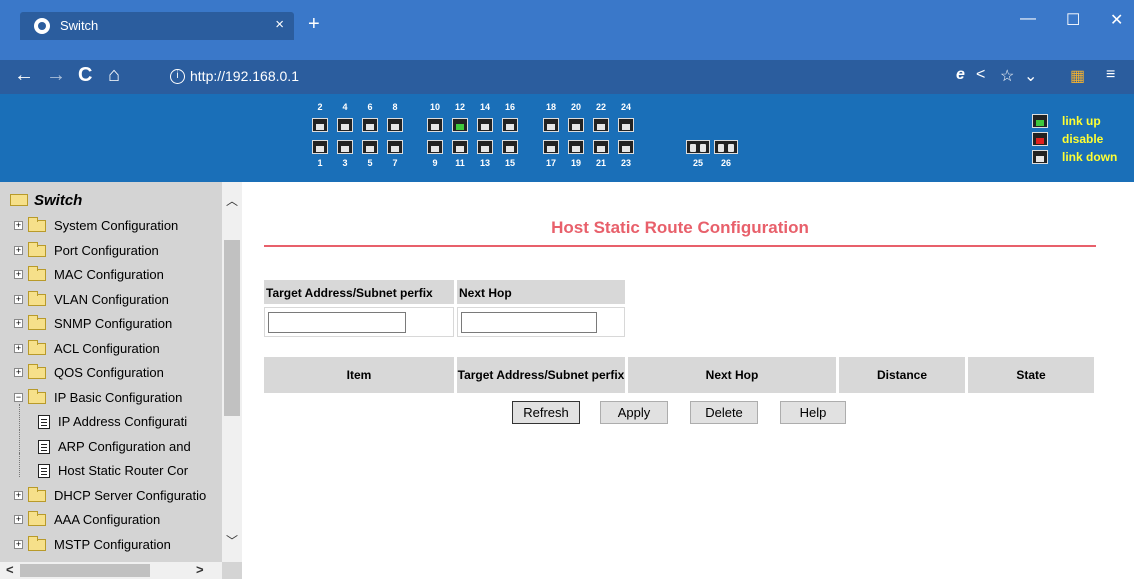 The height and width of the screenshot is (579, 1134). Describe the element at coordinates (232, 540) in the screenshot. I see `scroll-down-icon: ﹀` at that location.